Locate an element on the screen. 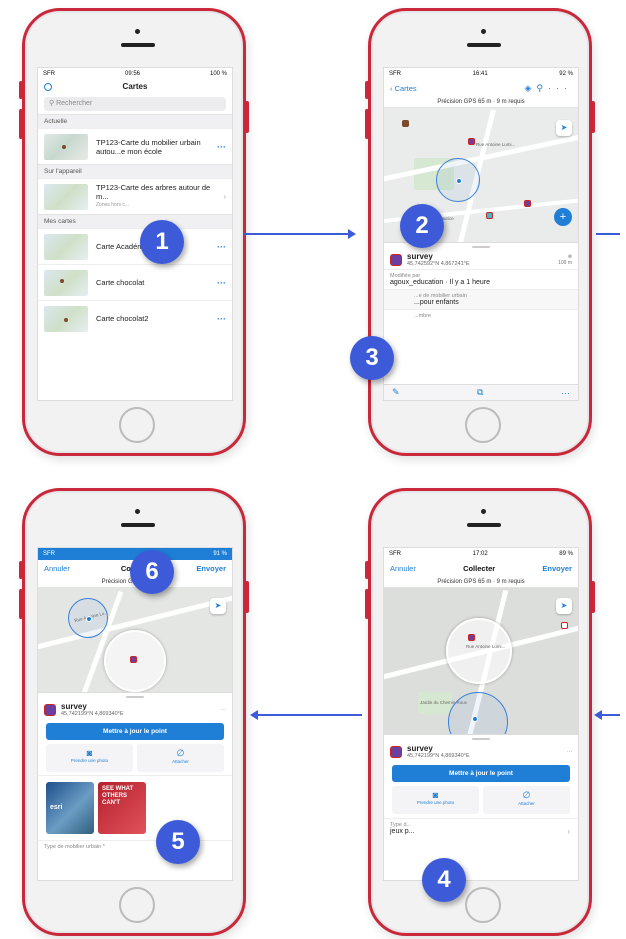 The height and width of the screenshot is (939, 626). camera is located at coordinates (483, 511).